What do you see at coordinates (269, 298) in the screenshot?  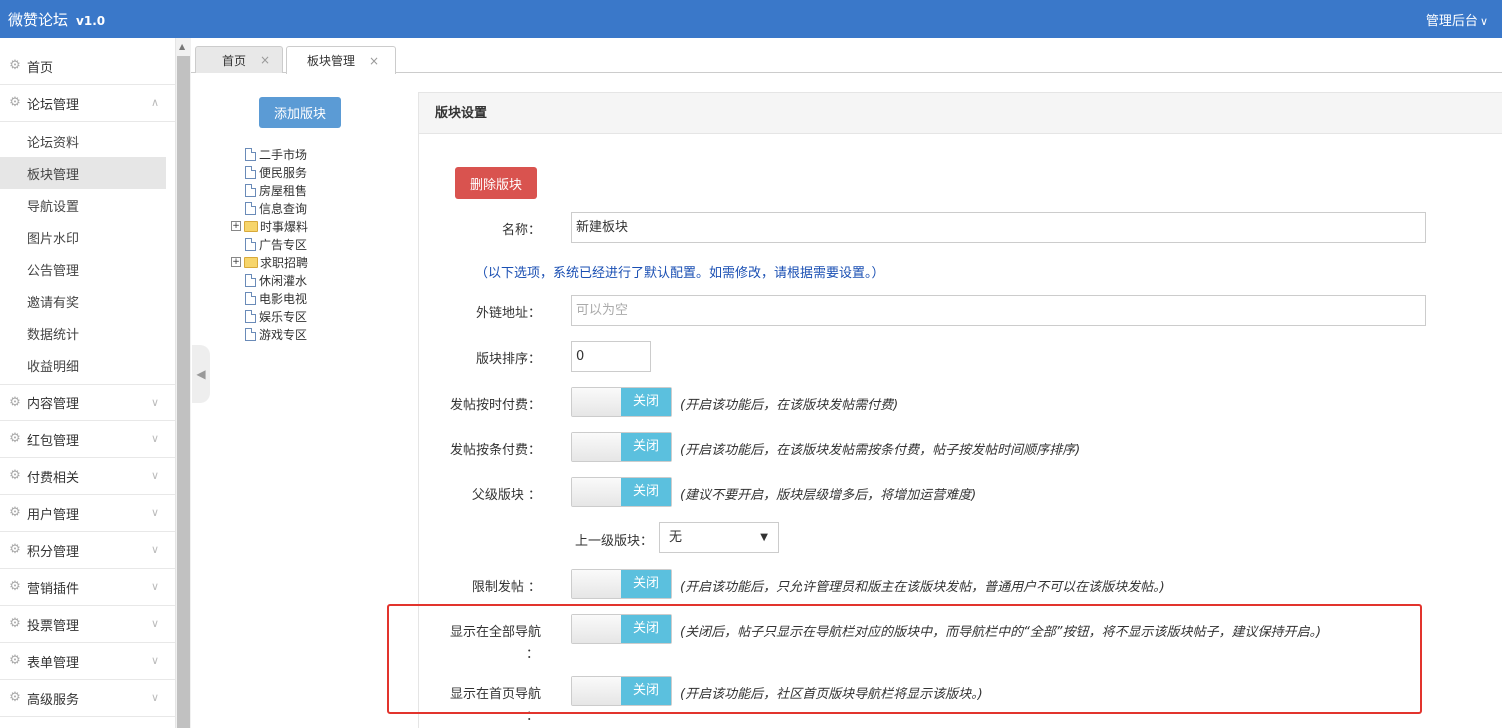 I see `tree-node: 电影电视` at bounding box center [269, 298].